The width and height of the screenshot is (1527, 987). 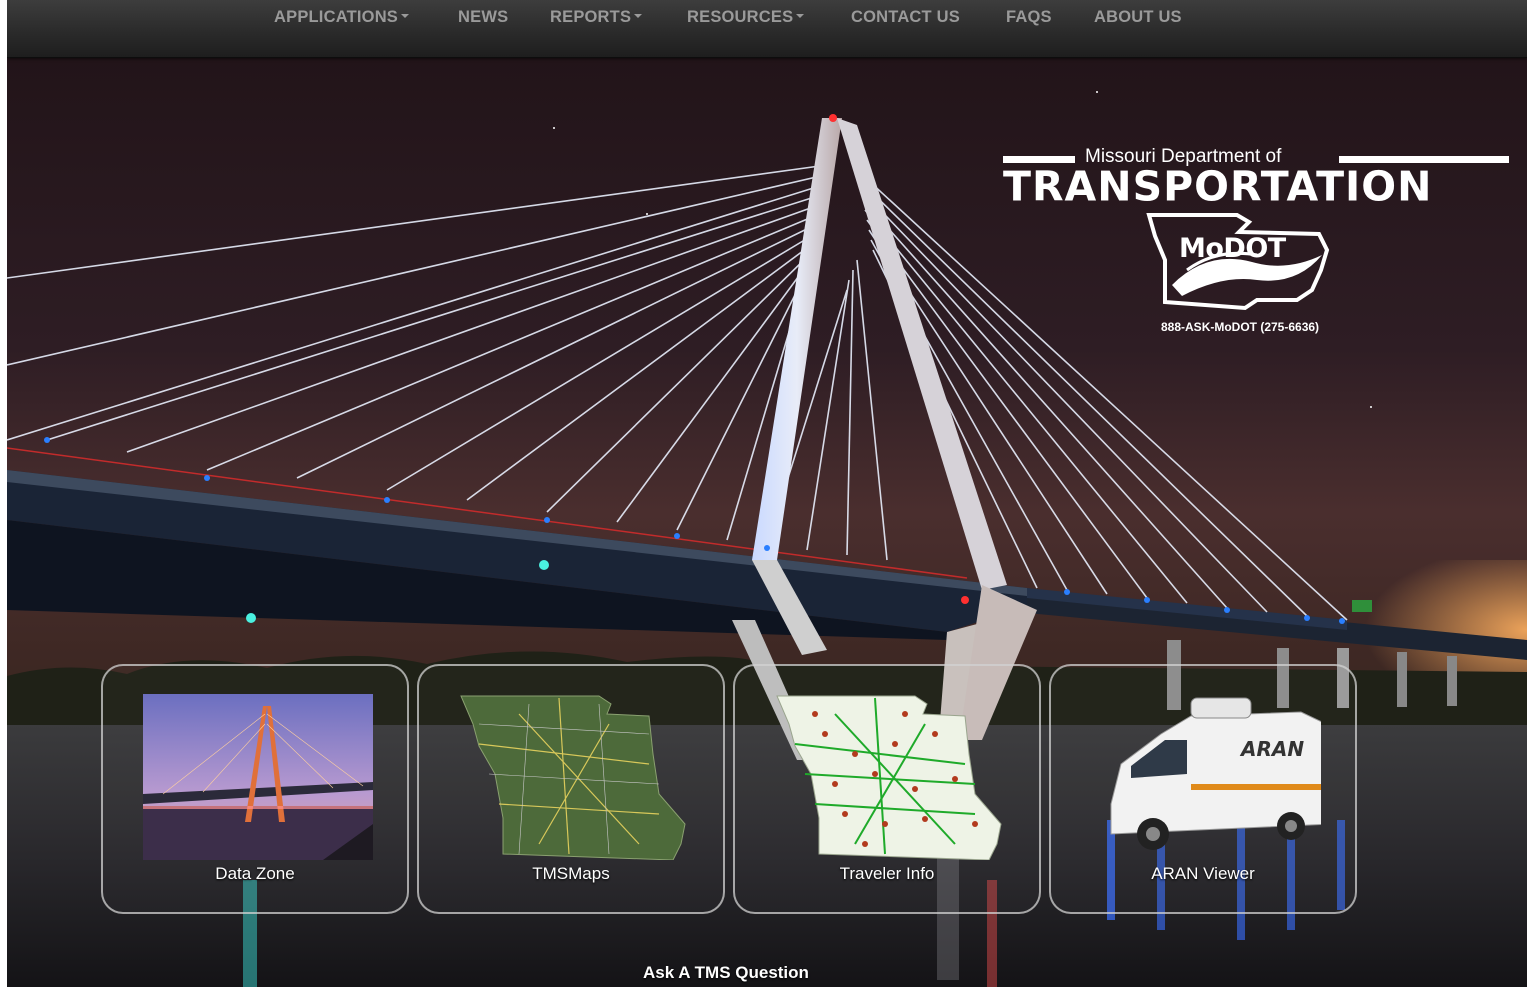 I want to click on nav-resources: RESOURCES, so click(x=746, y=17).